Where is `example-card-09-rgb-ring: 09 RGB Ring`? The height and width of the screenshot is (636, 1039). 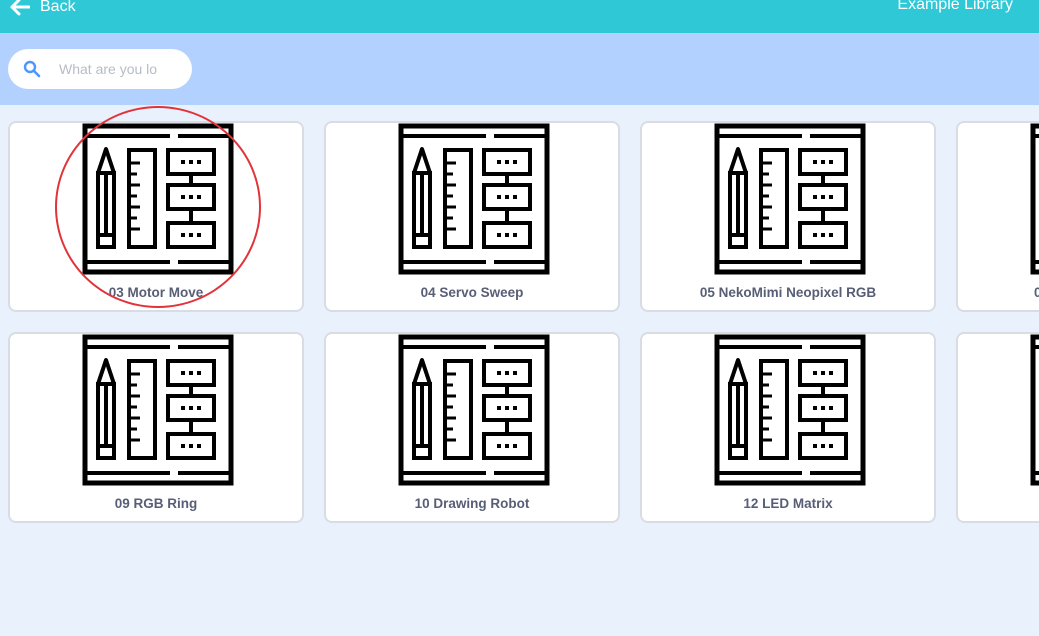 example-card-09-rgb-ring: 09 RGB Ring is located at coordinates (156, 427).